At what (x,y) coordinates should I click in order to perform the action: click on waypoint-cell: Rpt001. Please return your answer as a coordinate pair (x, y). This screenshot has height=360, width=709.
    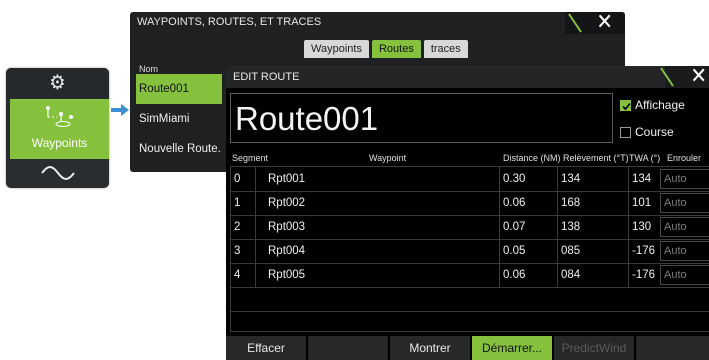
    Looking at the image, I should click on (287, 179).